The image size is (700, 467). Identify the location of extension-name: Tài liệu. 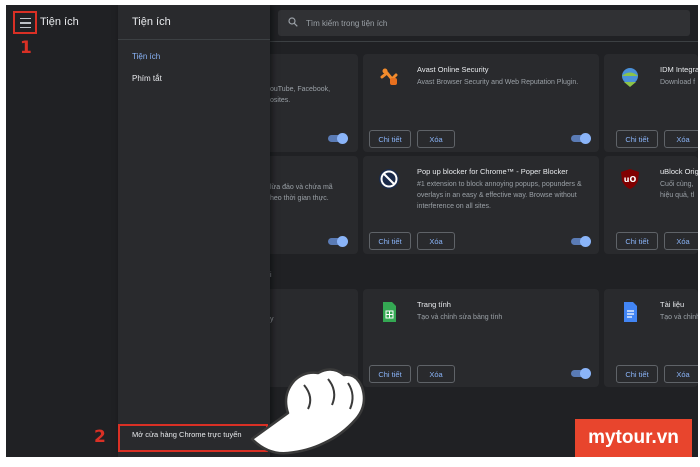
(672, 304).